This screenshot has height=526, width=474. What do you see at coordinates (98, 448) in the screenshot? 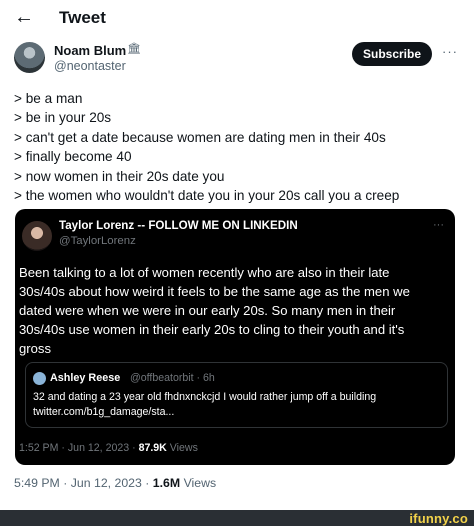
I see `quoted-date: Jun 12, 2023` at bounding box center [98, 448].